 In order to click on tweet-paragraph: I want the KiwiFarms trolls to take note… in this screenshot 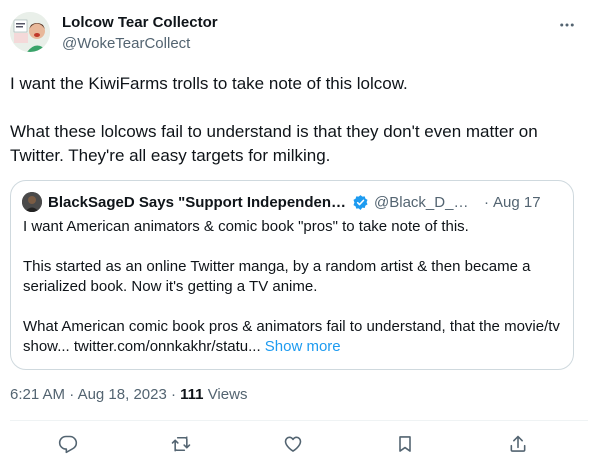, I will do `click(209, 83)`.